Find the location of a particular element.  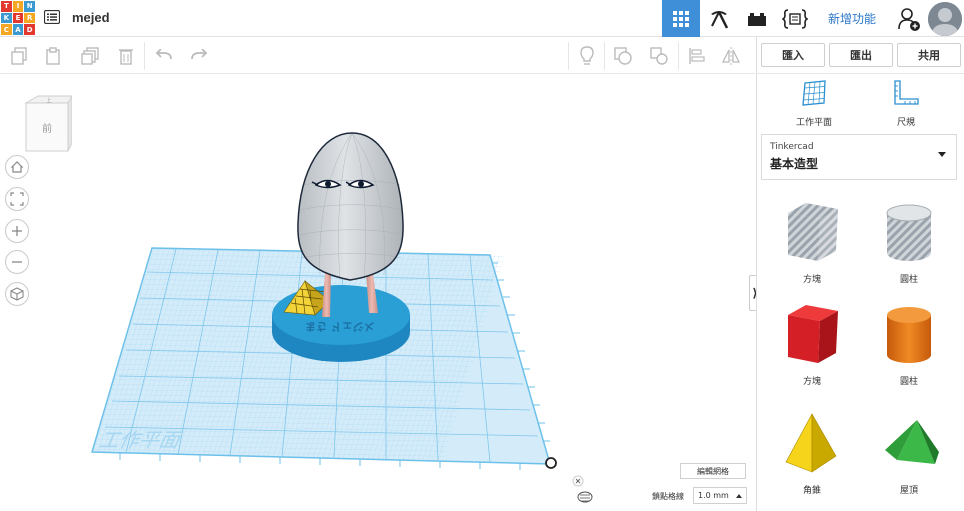

export-button: 匯出 is located at coordinates (861, 55).